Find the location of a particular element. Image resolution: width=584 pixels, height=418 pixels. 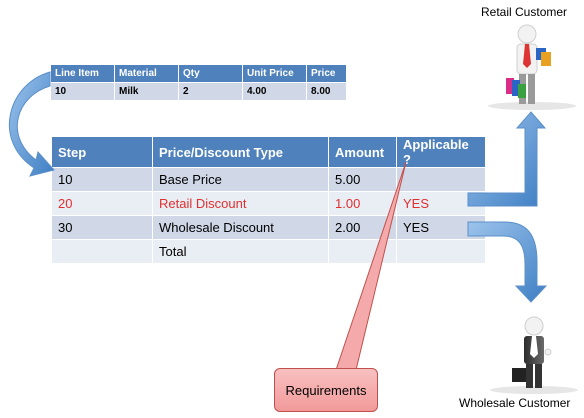

wholesale-customer-label: Wholesale Customer is located at coordinates (515, 403).